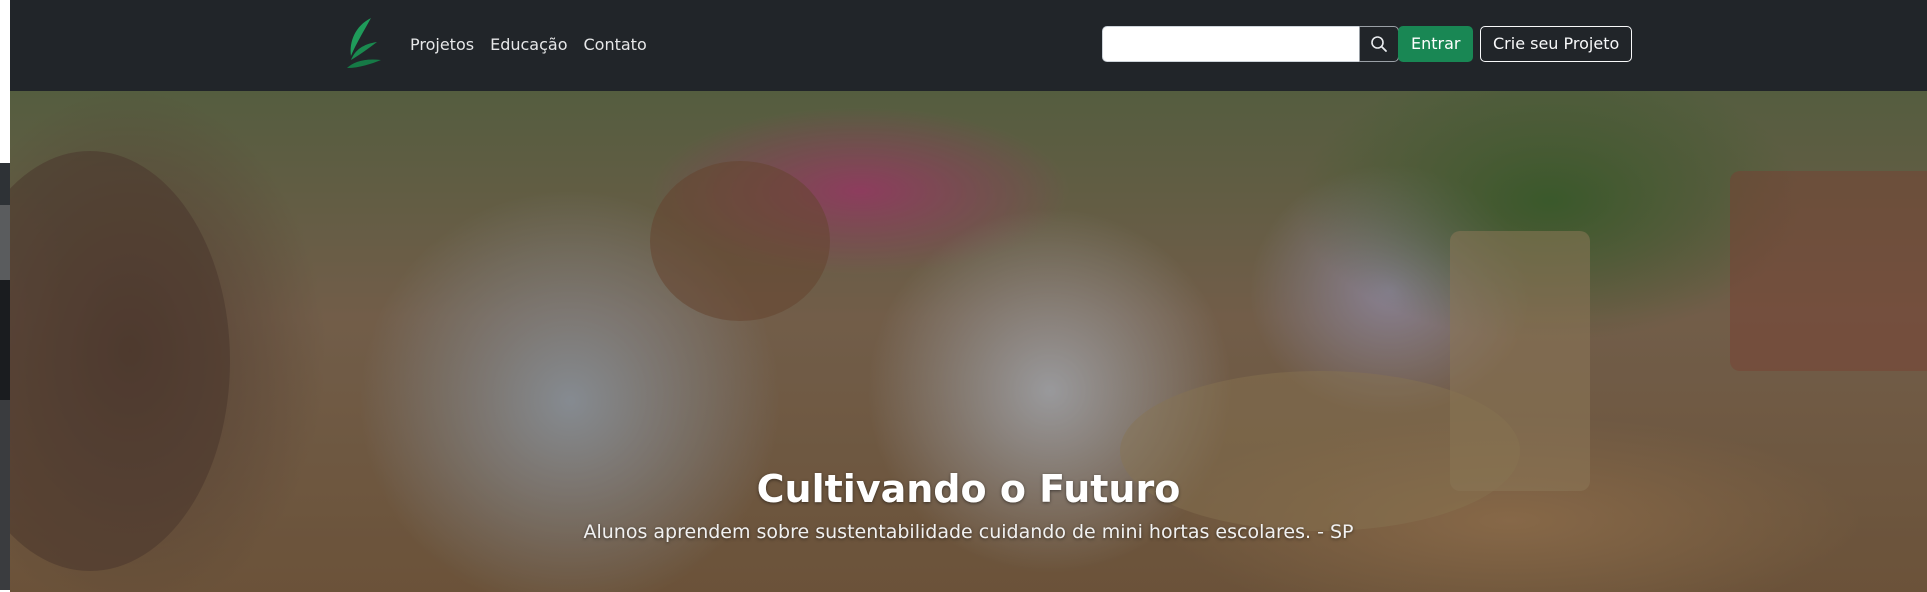 This screenshot has height=592, width=1927. What do you see at coordinates (1556, 44) in the screenshot?
I see `create-project-button: Crie seu Projeto` at bounding box center [1556, 44].